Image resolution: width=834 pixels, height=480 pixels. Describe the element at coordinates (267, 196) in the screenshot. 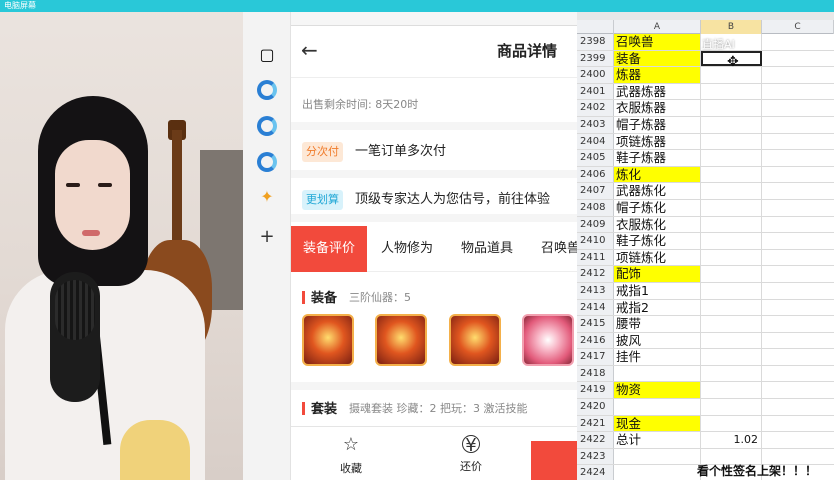

I see `game-app-icon: ✦` at that location.